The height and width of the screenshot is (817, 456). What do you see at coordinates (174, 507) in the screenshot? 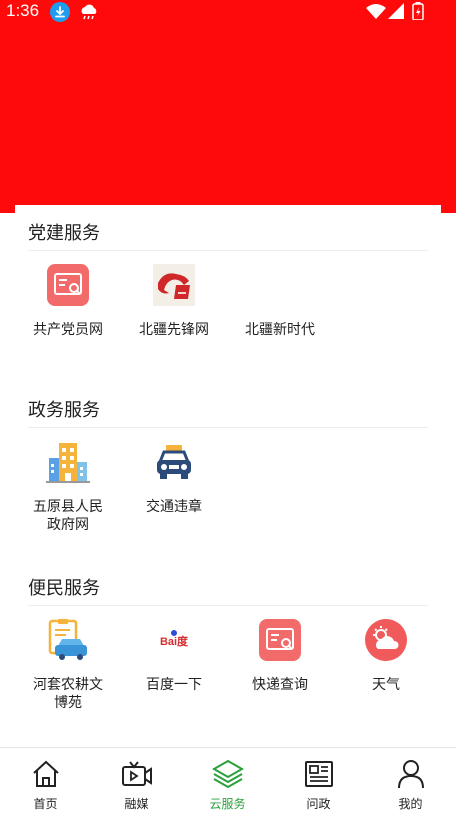
I see `tile-label: 交通违章` at bounding box center [174, 507].